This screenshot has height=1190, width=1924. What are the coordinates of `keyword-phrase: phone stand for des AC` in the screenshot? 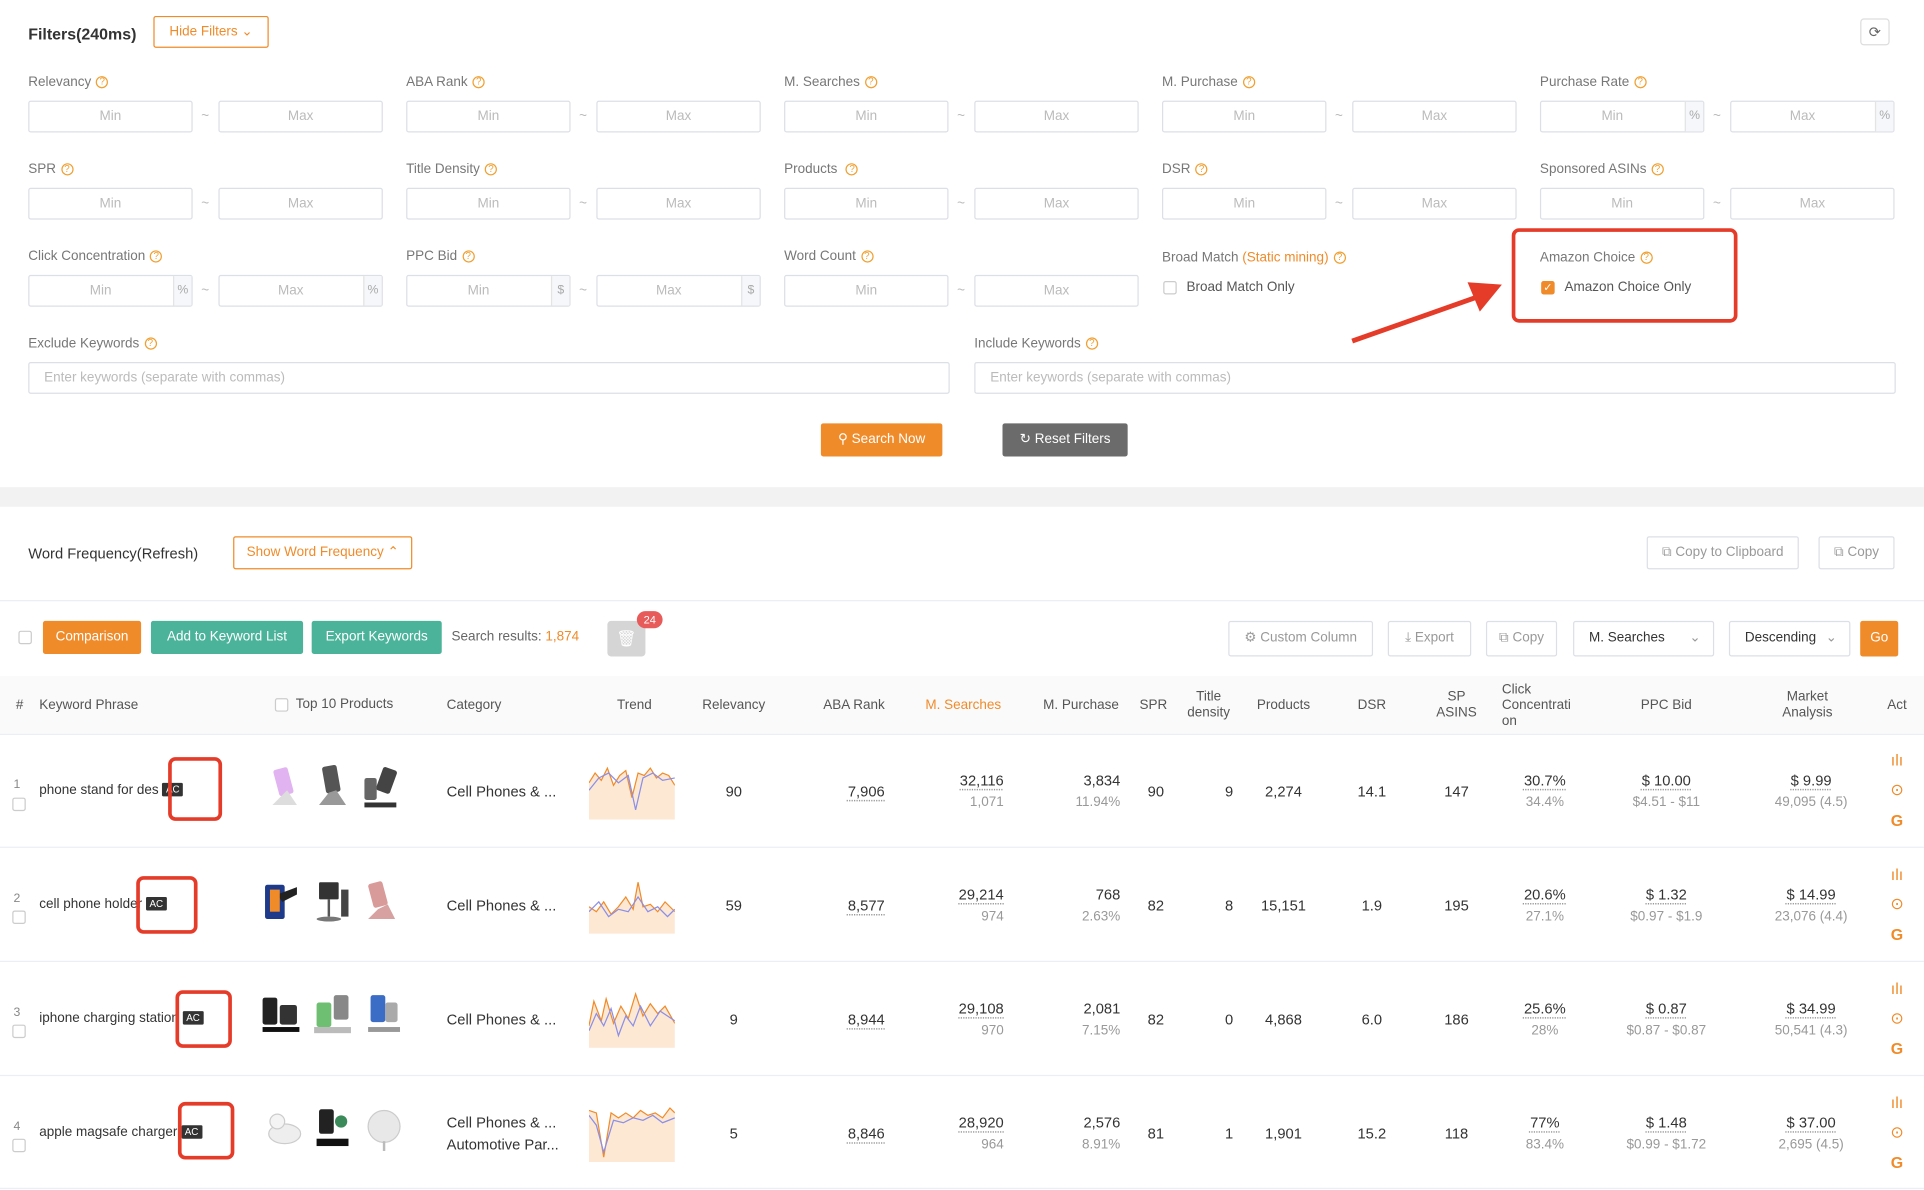 It's located at (111, 790).